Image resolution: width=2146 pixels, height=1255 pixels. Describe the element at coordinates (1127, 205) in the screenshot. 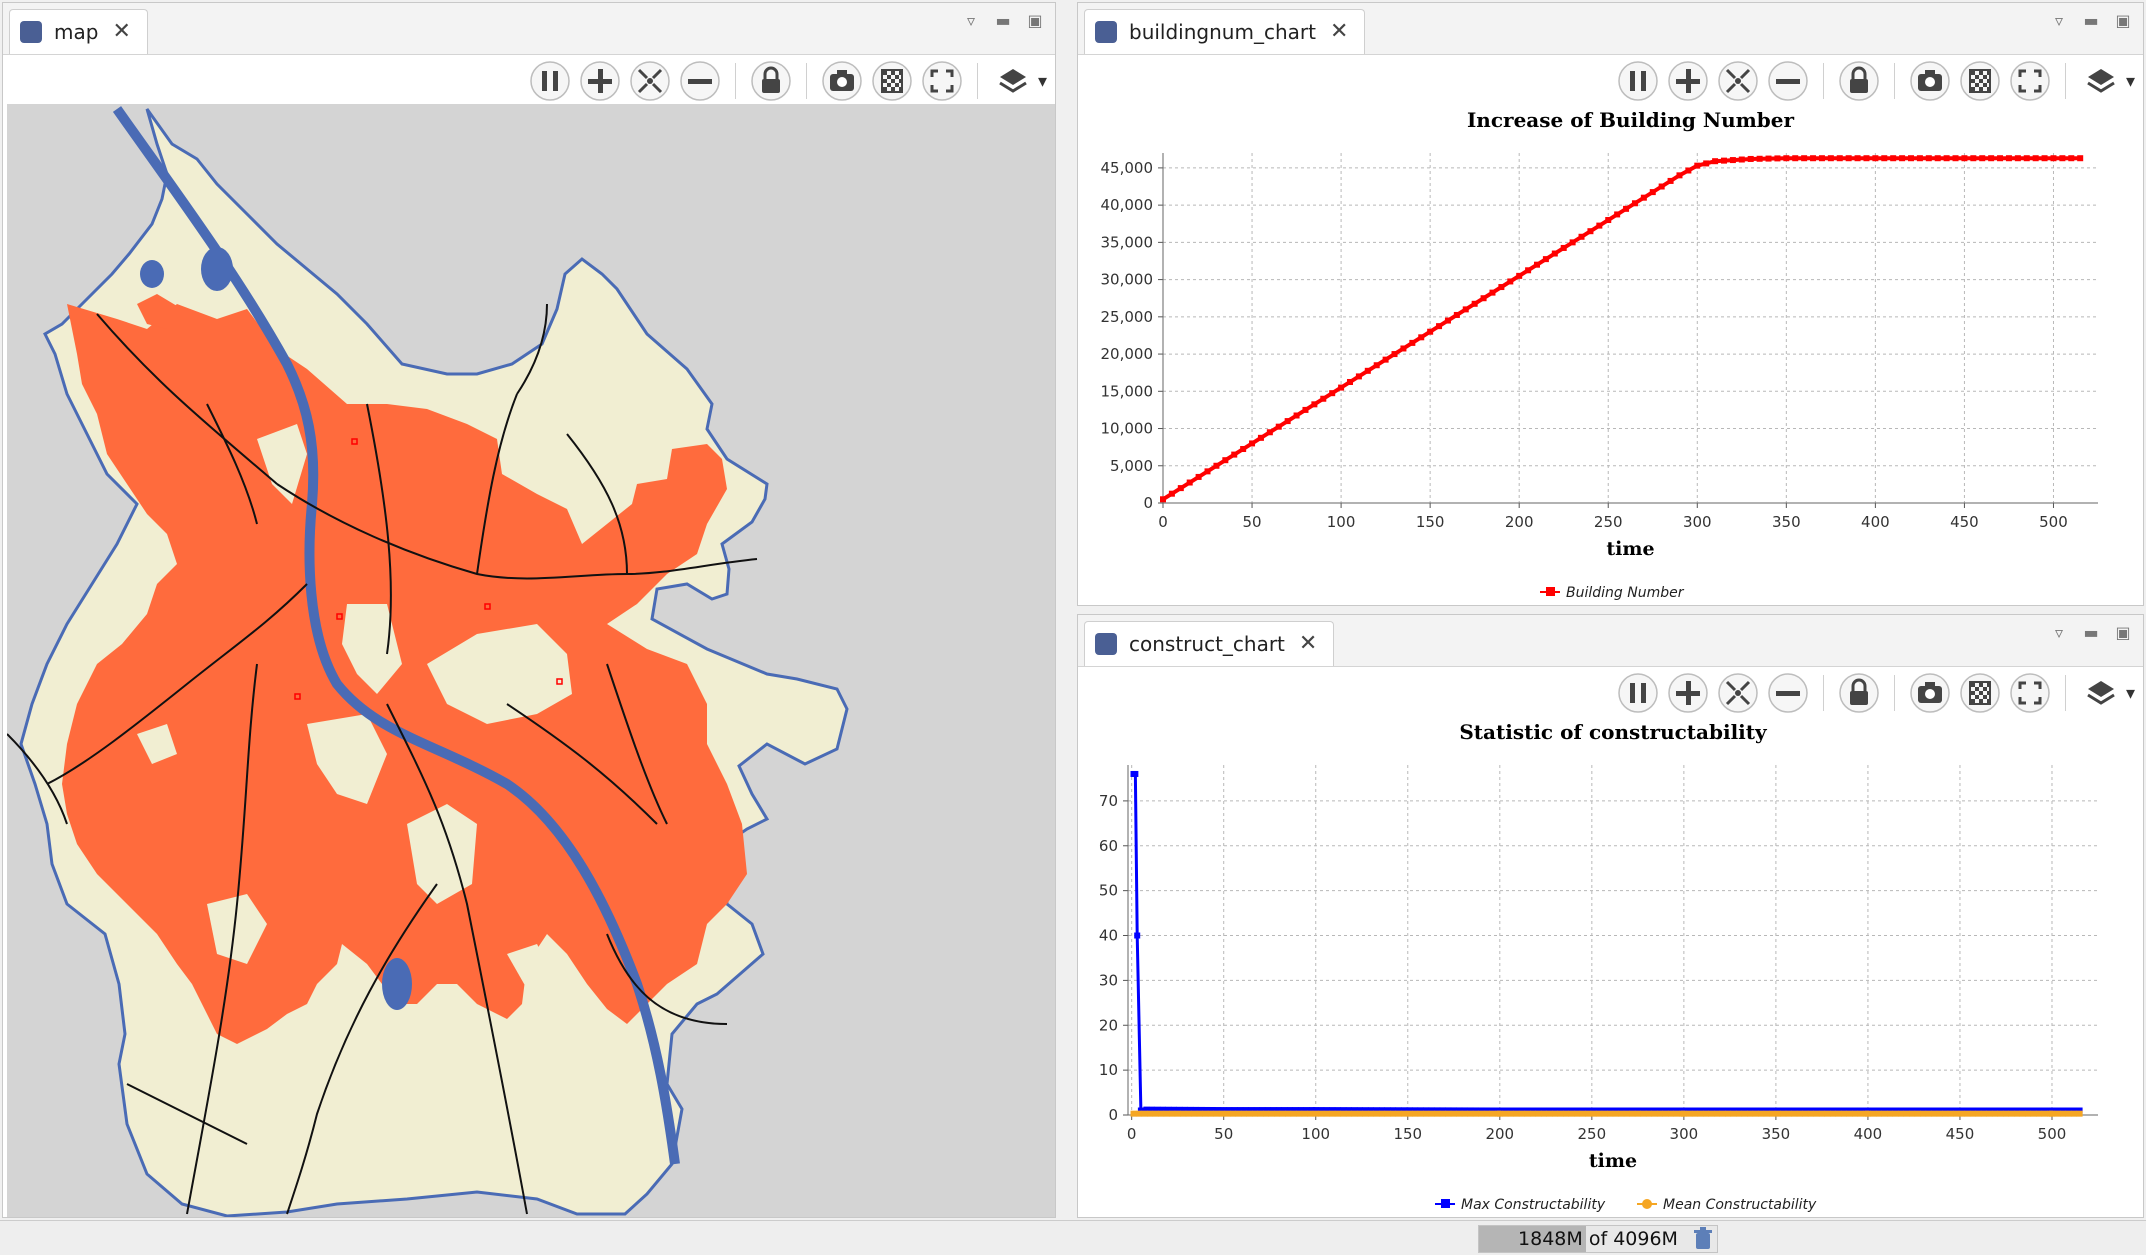

I see `y-tick-label: 40,000` at that location.